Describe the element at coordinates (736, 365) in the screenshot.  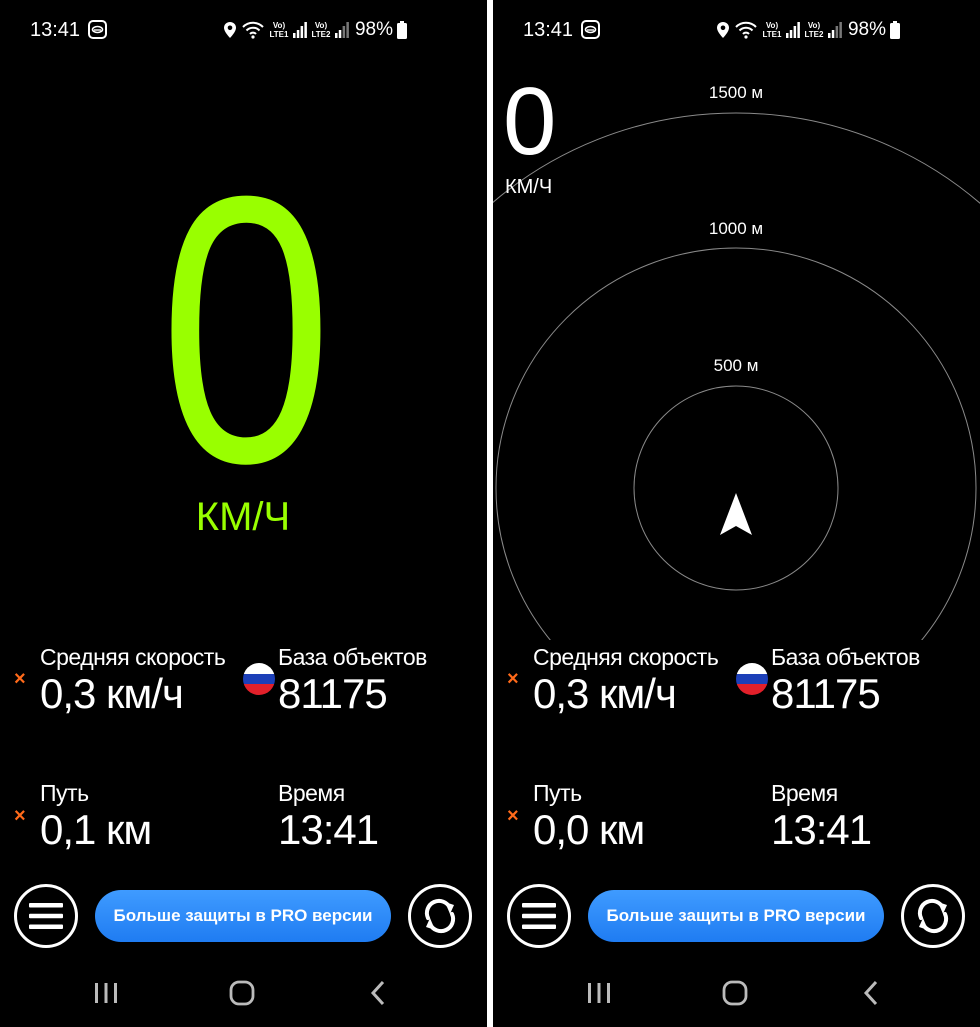
I see `radar-label-500: 500 м` at that location.